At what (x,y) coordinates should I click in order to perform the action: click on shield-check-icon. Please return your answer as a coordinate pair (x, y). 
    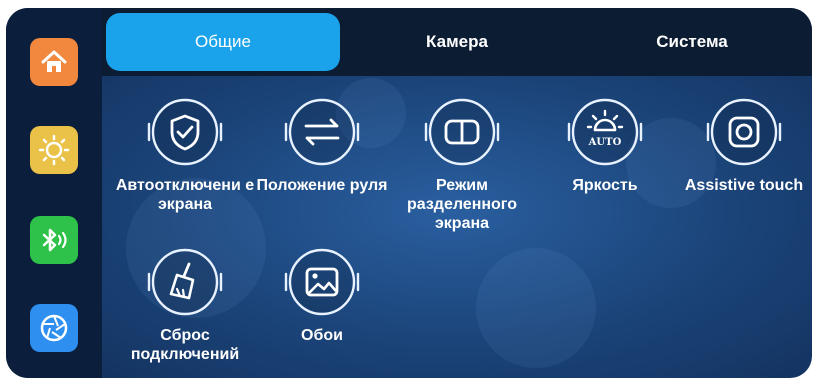
    Looking at the image, I should click on (185, 132).